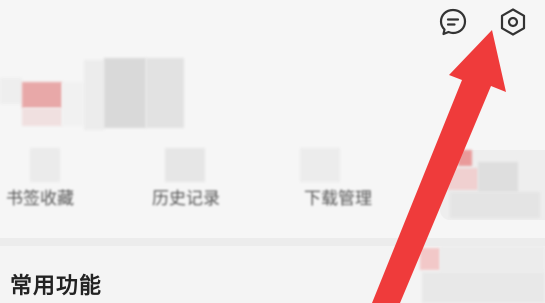  I want to click on hexagon-settings-icon, so click(513, 22).